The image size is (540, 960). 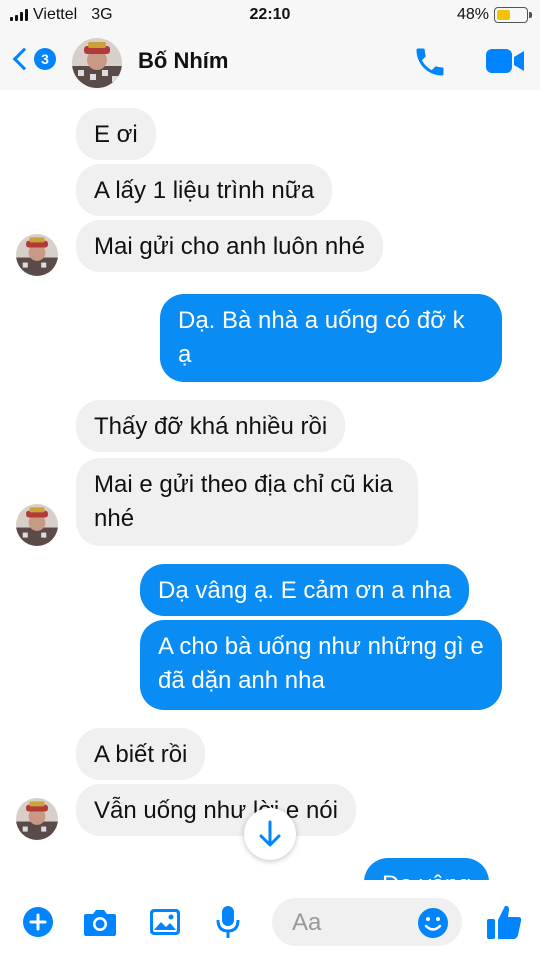 What do you see at coordinates (307, 922) in the screenshot?
I see `message-input-placeholder: Aa` at bounding box center [307, 922].